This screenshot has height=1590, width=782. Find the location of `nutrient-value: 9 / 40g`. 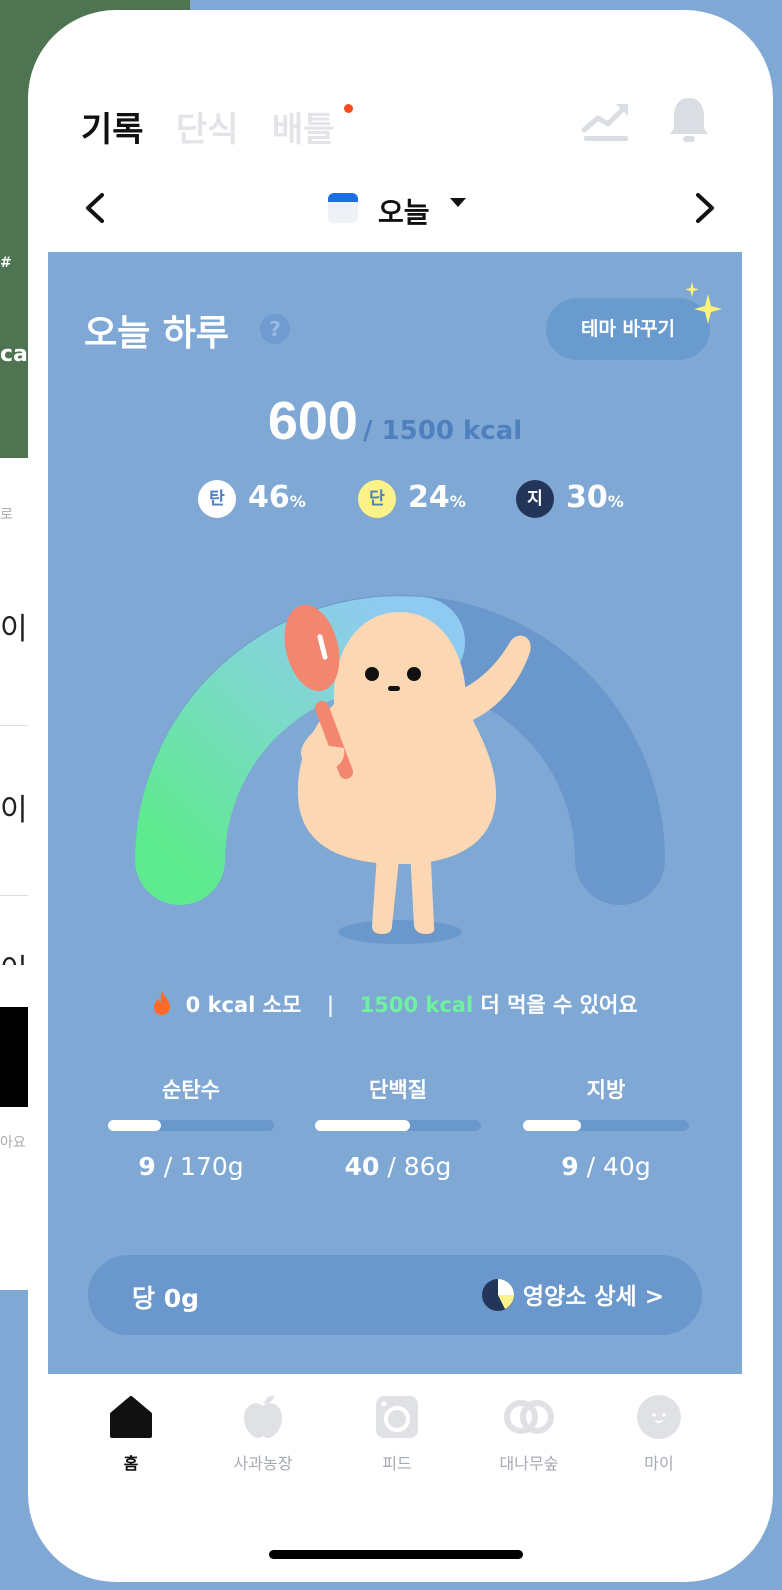

nutrient-value: 9 / 40g is located at coordinates (606, 1166).